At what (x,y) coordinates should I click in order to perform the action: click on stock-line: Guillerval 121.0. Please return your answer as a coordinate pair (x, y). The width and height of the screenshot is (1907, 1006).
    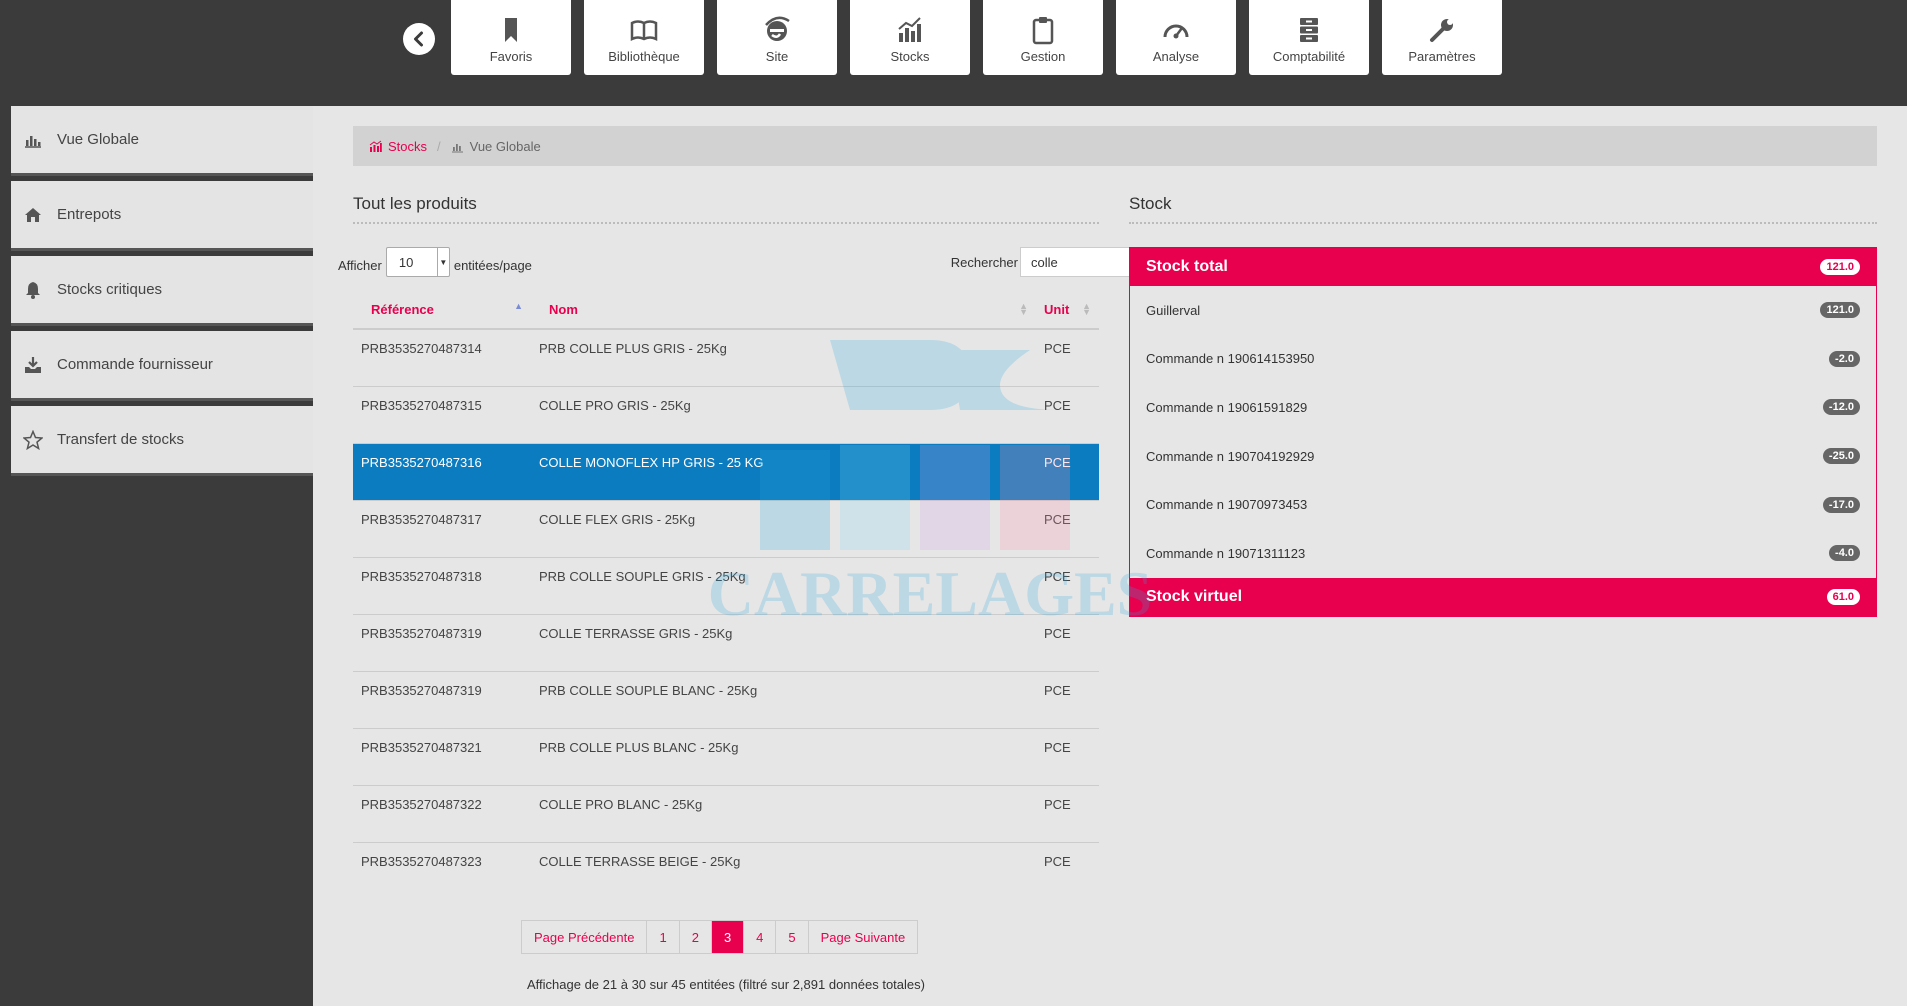
    Looking at the image, I should click on (1503, 310).